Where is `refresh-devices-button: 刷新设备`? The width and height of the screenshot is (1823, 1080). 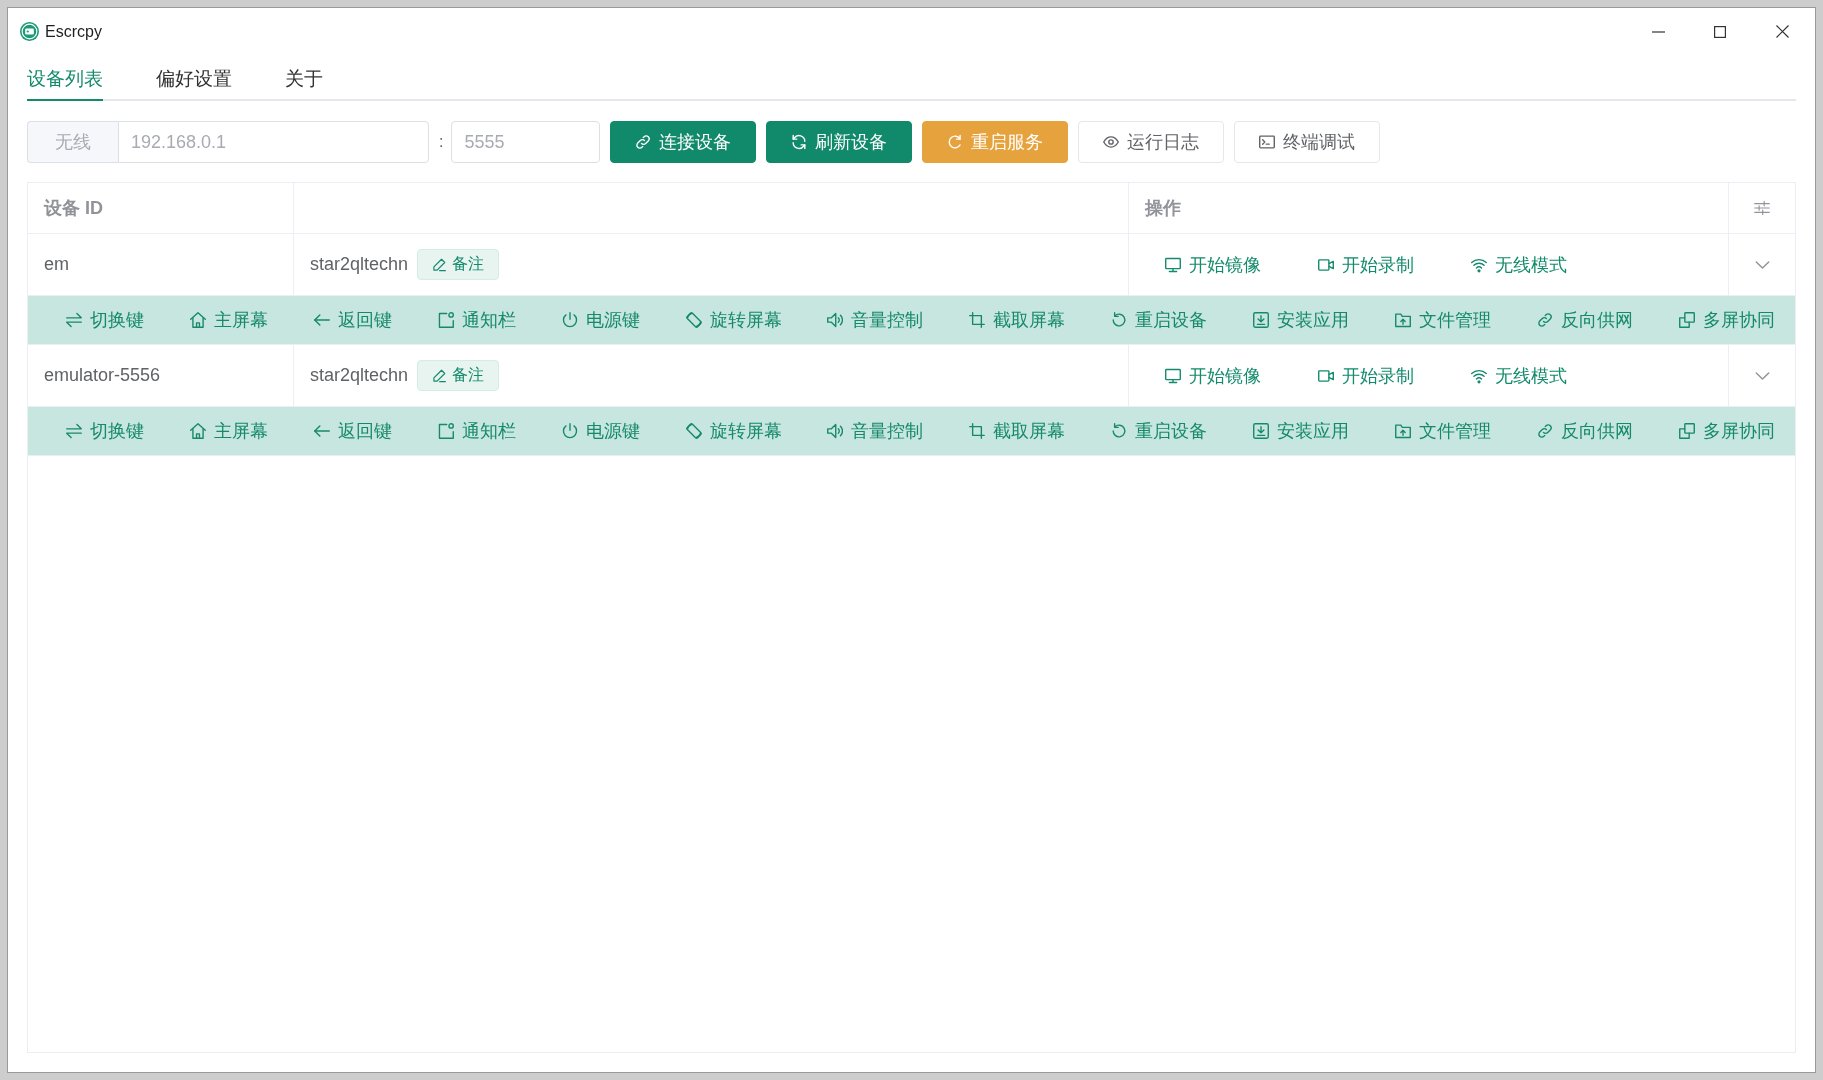 refresh-devices-button: 刷新设备 is located at coordinates (839, 142).